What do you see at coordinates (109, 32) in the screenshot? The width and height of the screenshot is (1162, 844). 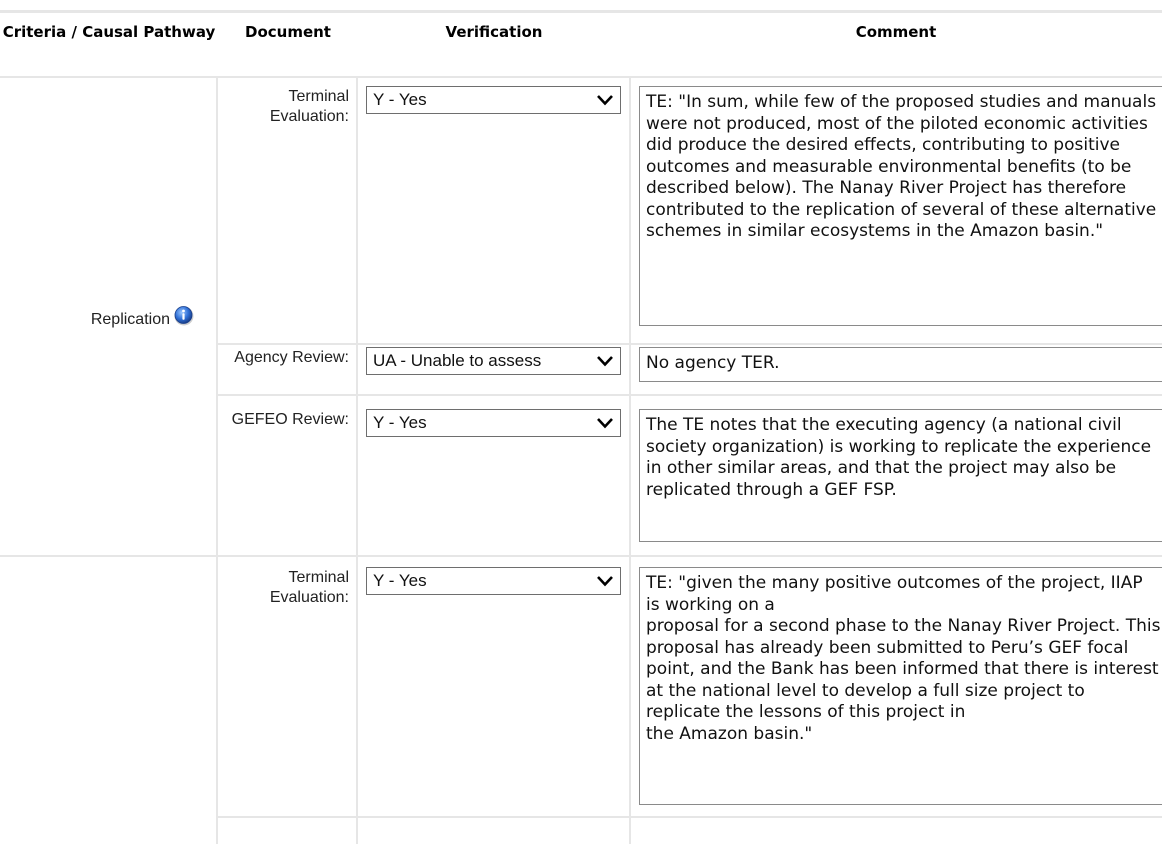 I see `header-criteria: Criteria / Causal Pathway` at bounding box center [109, 32].